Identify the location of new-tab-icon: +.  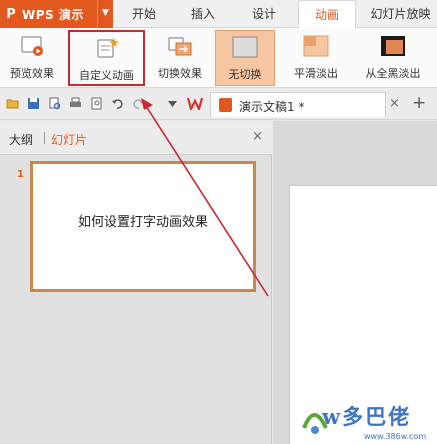
(419, 103).